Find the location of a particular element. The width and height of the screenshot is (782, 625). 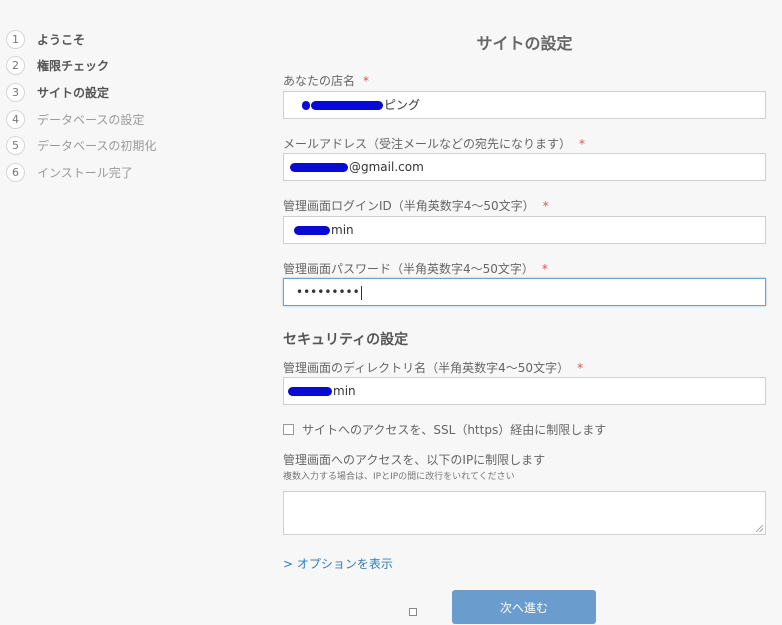

step-3: 3 サイトの設定 is located at coordinates (81, 92).